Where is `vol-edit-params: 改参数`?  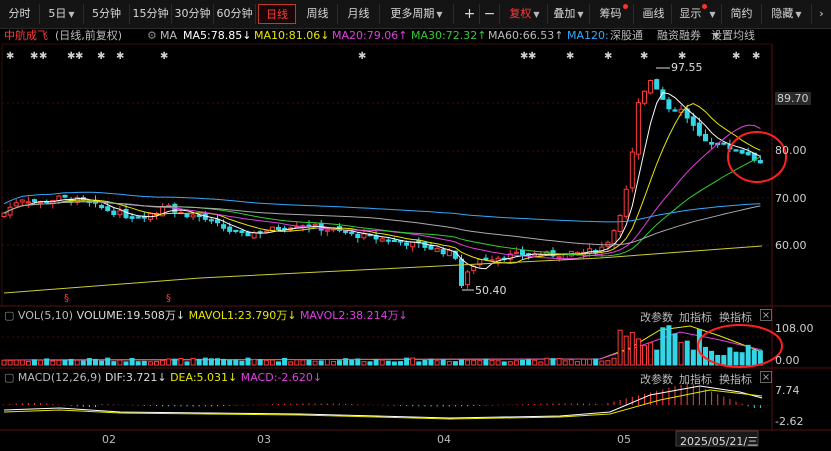
vol-edit-params: 改参数 is located at coordinates (656, 317).